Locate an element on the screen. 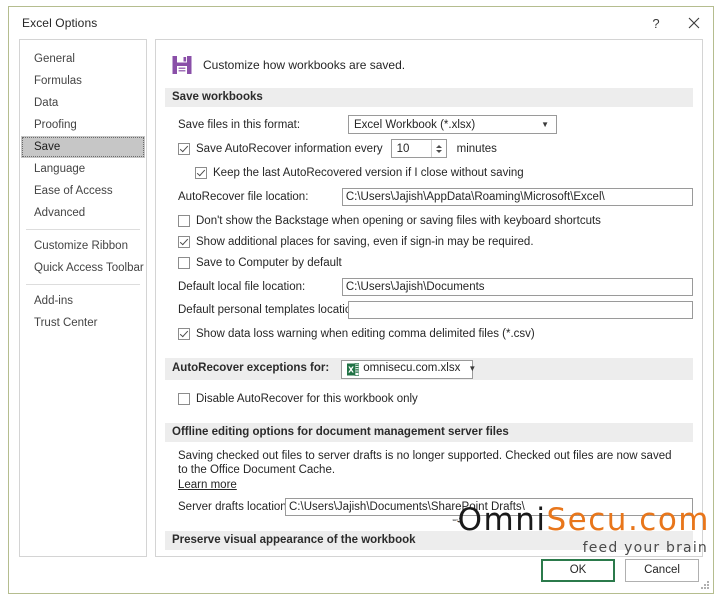 This screenshot has height=603, width=722. default-local-location-label: Default local file location: is located at coordinates (242, 286).